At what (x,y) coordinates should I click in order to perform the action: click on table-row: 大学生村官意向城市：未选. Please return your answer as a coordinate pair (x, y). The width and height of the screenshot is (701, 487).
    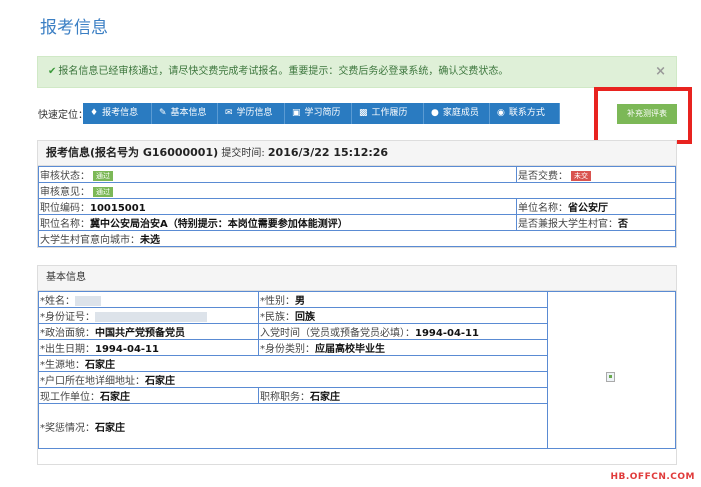
    Looking at the image, I should click on (357, 238).